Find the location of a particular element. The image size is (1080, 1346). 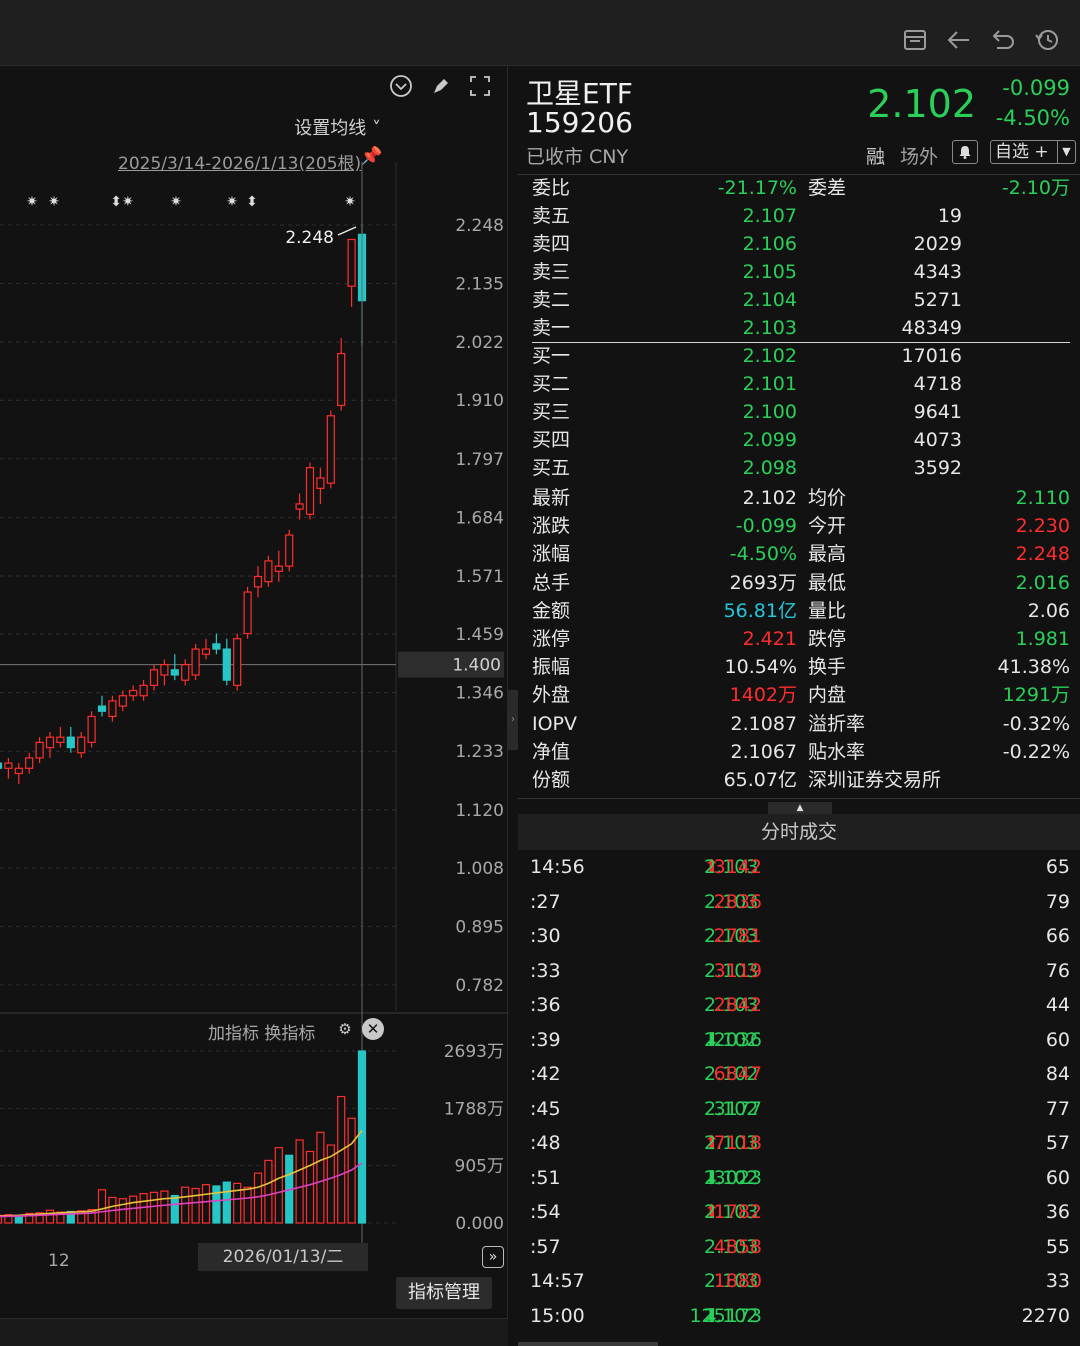

book-row: 卖一 2.103 48349 is located at coordinates (799, 328).